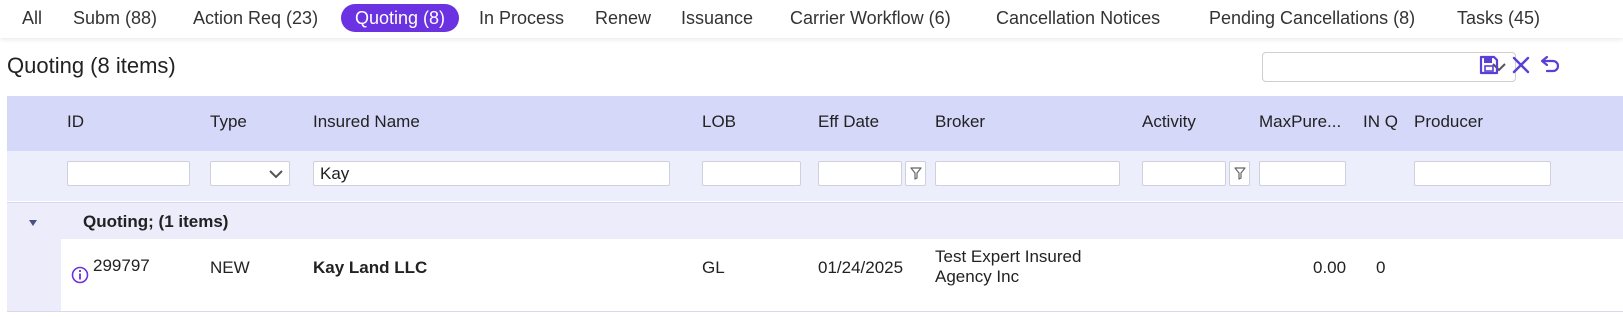  I want to click on filter-maxpure-input, so click(1302, 173).